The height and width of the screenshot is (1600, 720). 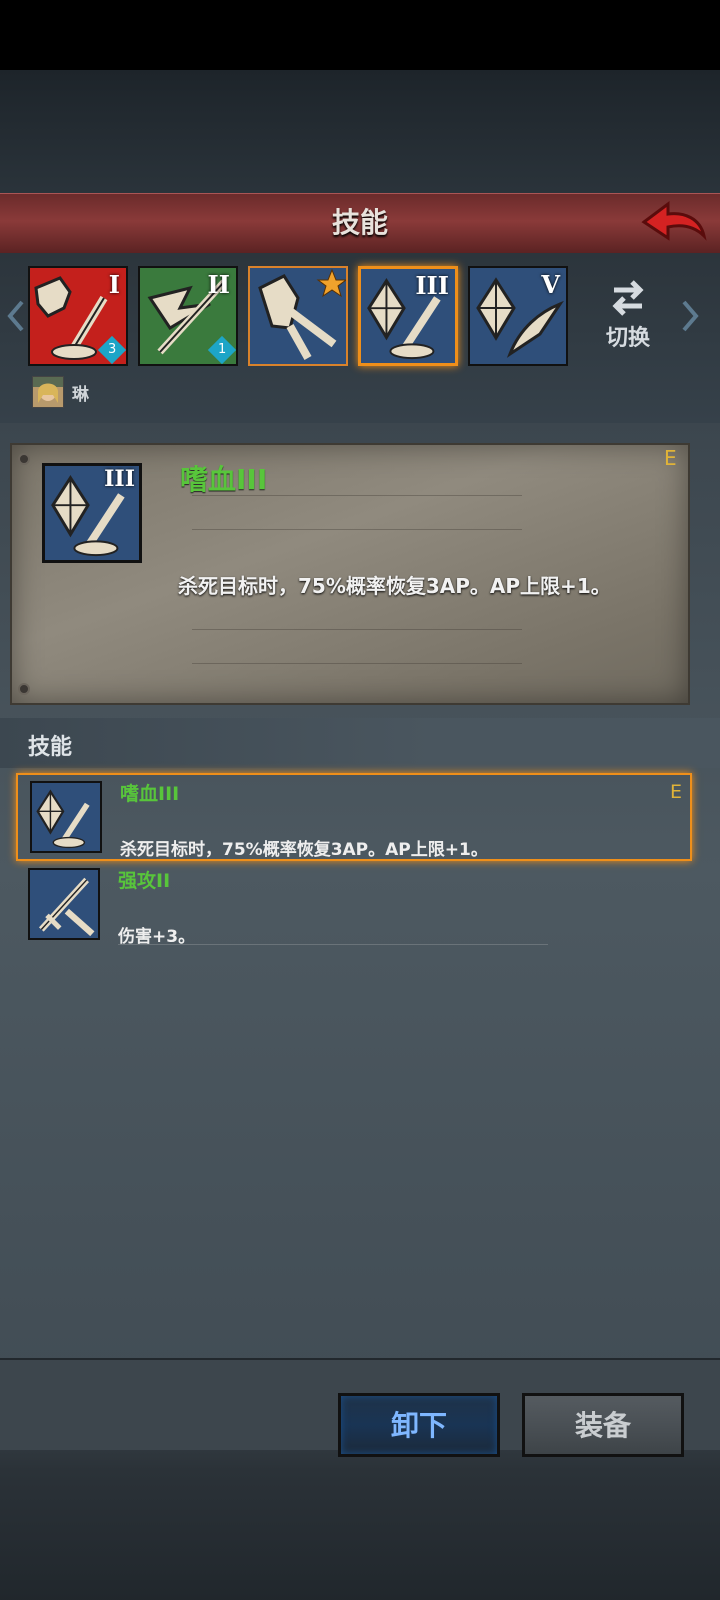 I want to click on slot-roman: III, so click(x=432, y=285).